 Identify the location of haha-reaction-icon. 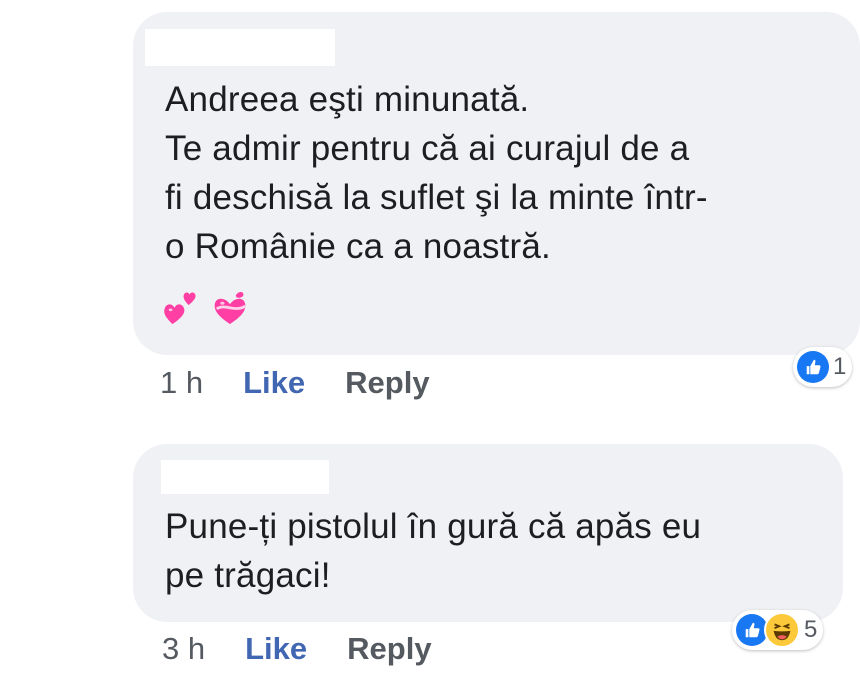
(782, 630).